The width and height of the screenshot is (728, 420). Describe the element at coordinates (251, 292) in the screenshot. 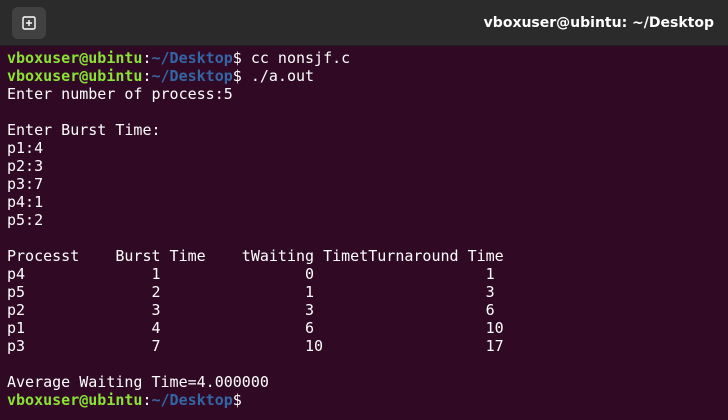

I see `table-row: p5 2 1 3` at that location.